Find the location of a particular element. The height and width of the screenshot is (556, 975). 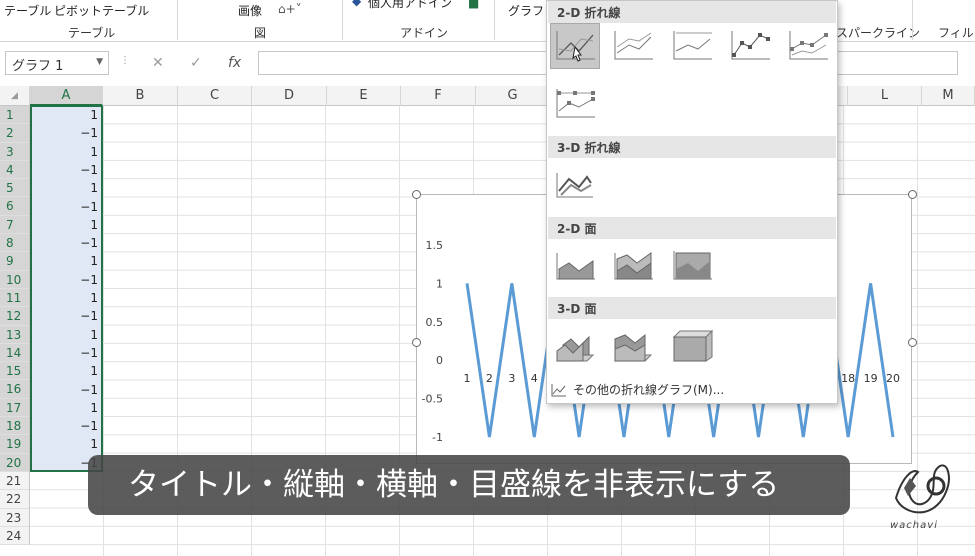

row-header: 19 is located at coordinates (14, 444).